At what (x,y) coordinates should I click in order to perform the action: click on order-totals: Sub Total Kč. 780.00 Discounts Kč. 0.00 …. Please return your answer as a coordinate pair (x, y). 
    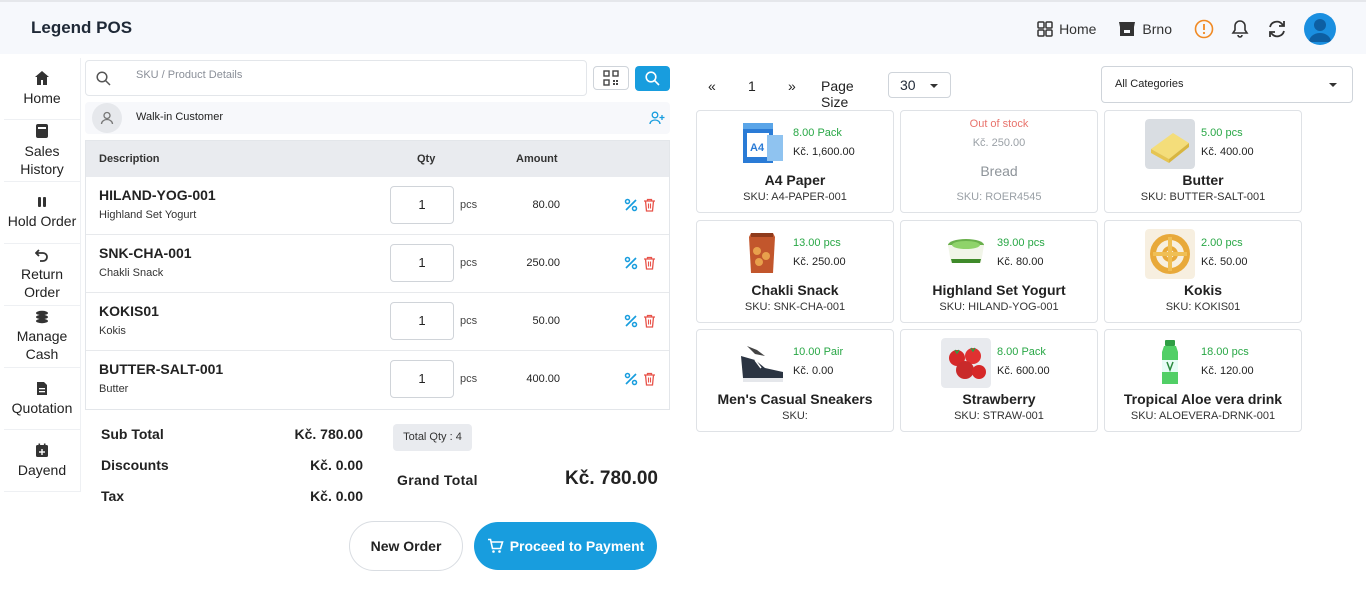
    Looking at the image, I should click on (232, 472).